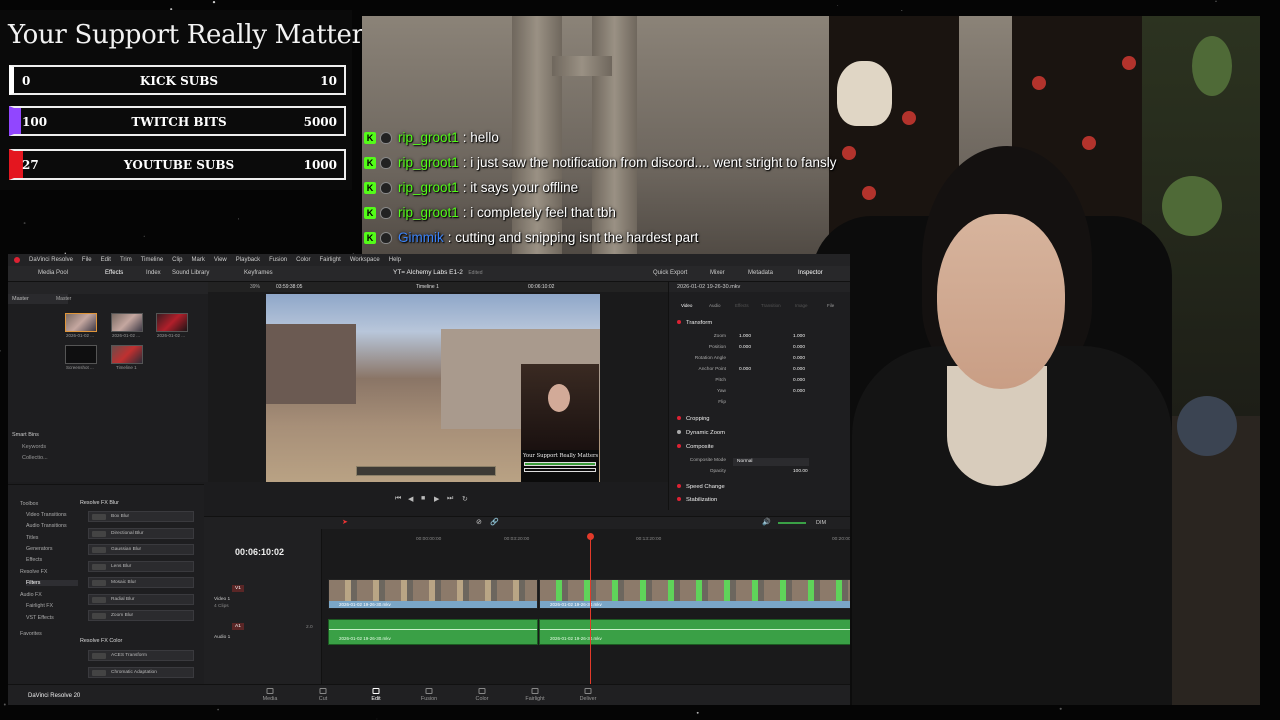  I want to click on select-tool-icon: ➤, so click(345, 522).